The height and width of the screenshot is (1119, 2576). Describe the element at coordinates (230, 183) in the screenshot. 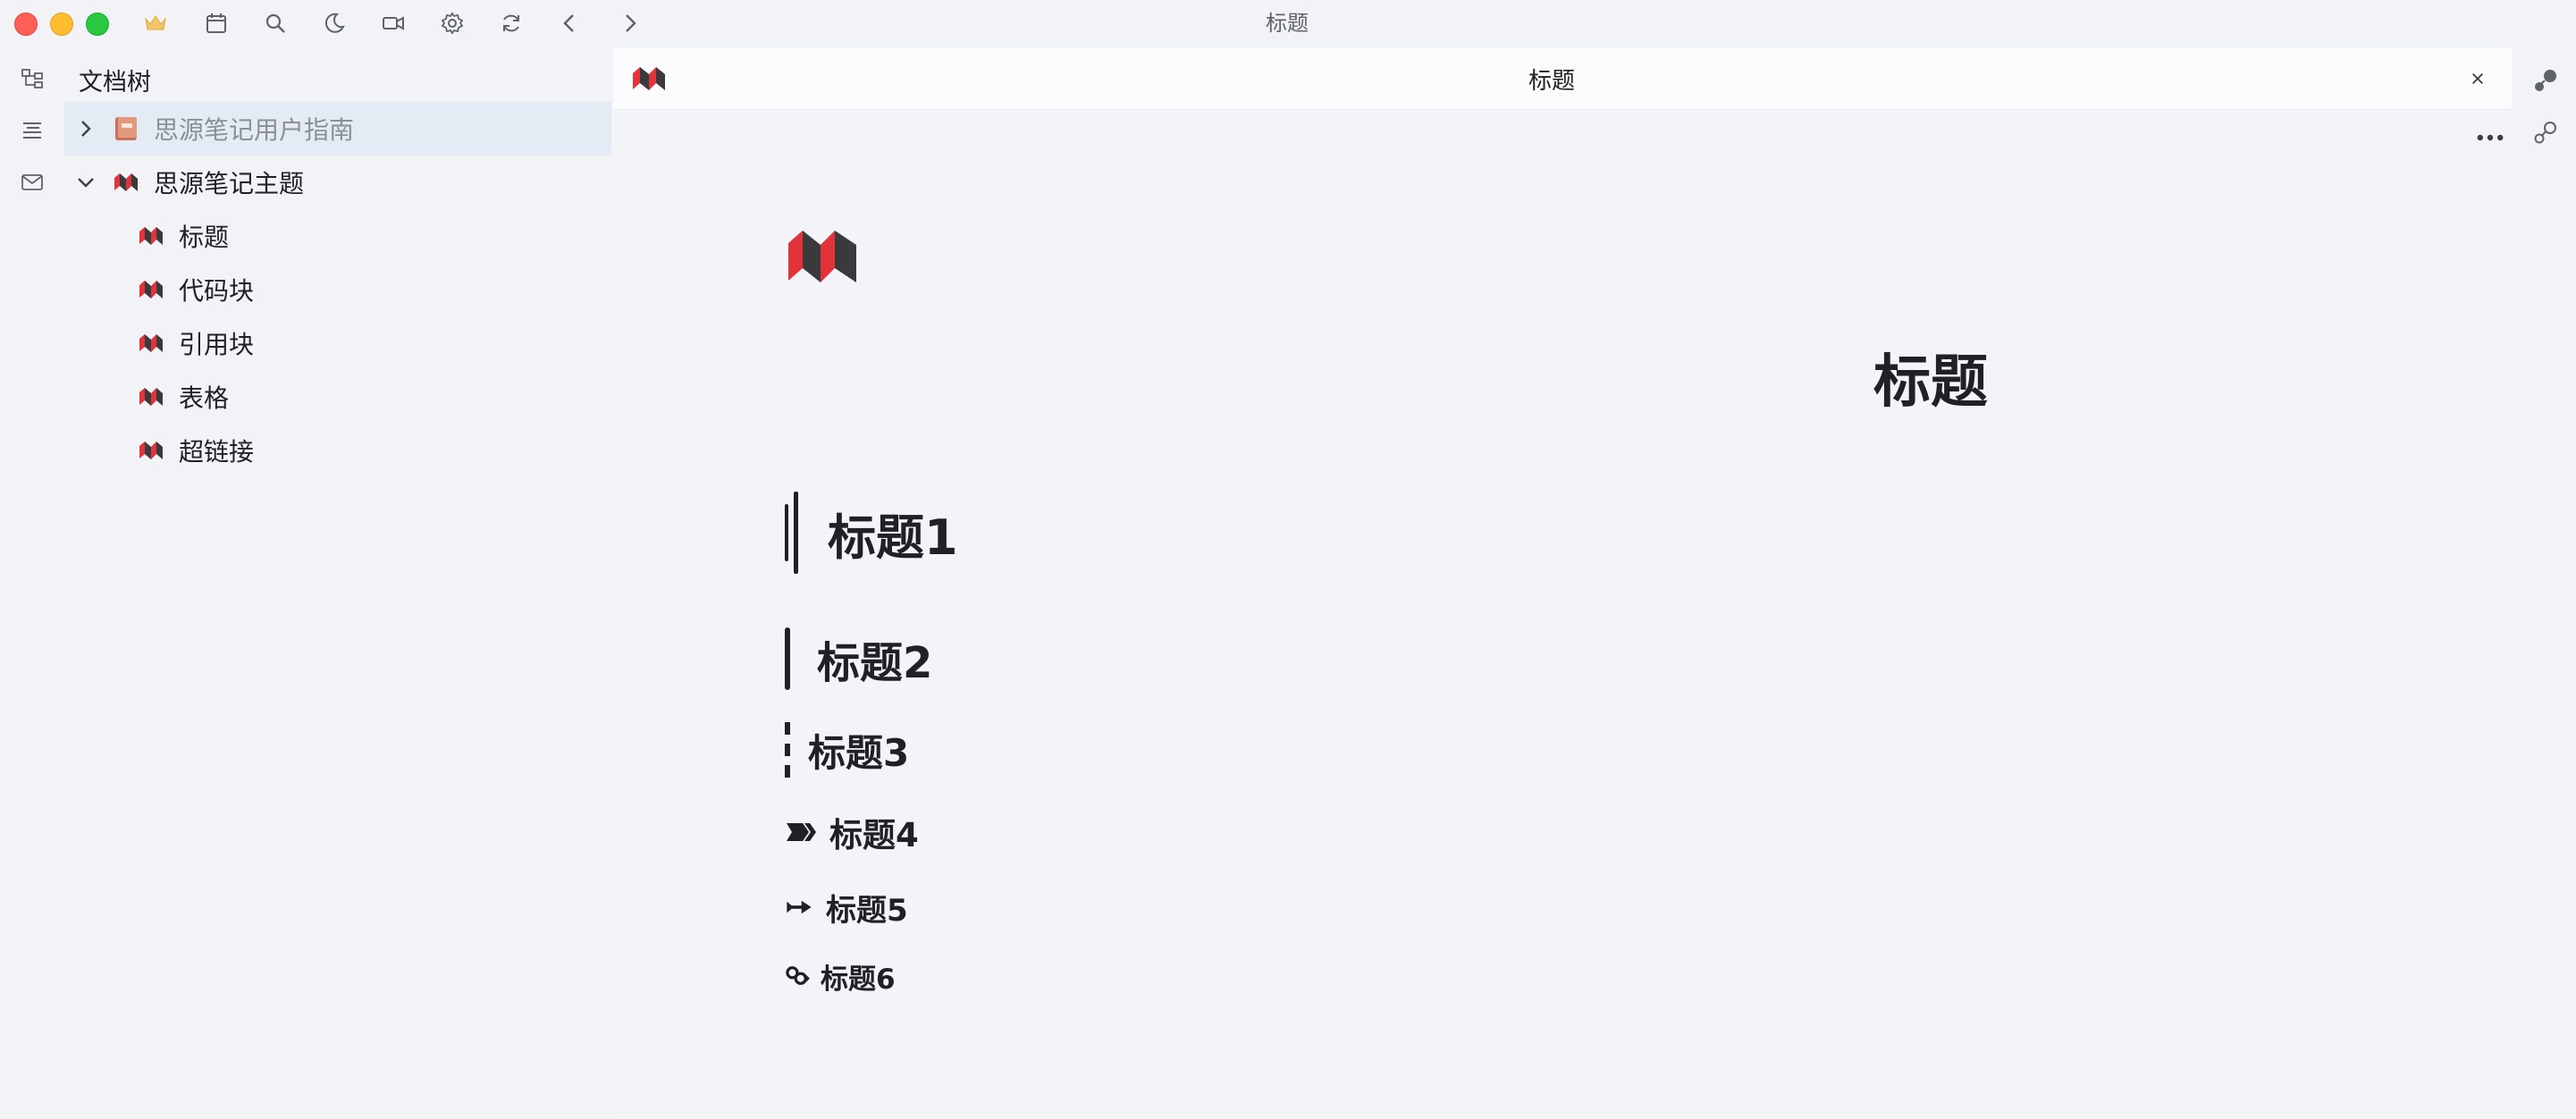

I see `notebook-label: 思源笔记主题` at that location.